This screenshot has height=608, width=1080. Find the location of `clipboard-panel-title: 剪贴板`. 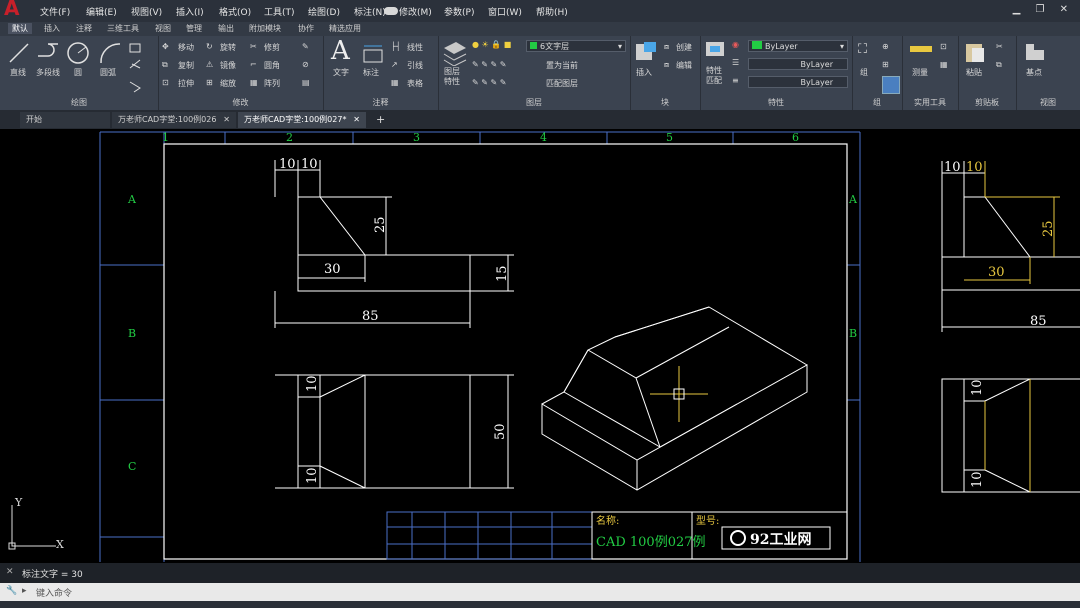

clipboard-panel-title: 剪贴板 is located at coordinates (987, 102).